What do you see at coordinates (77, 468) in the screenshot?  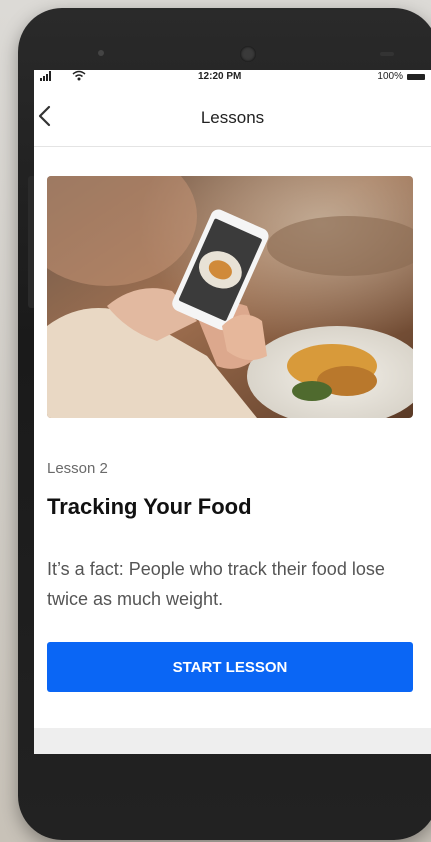 I see `lesson-number: Lesson 2` at bounding box center [77, 468].